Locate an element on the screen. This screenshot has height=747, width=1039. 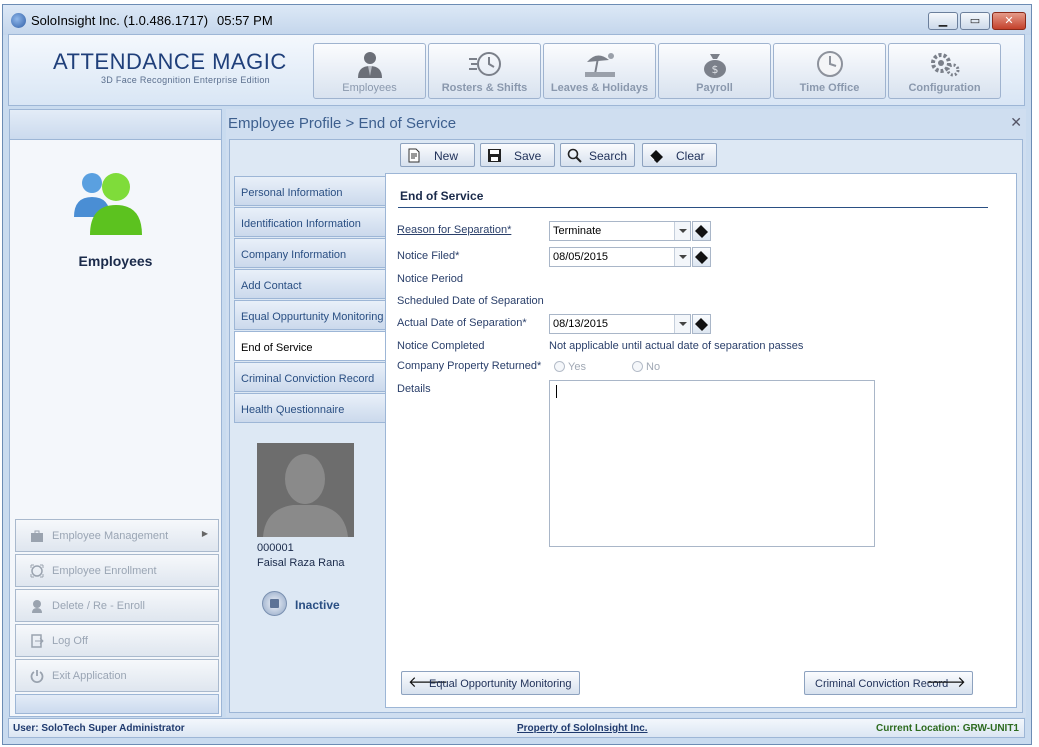
clear-button: Clear is located at coordinates (679, 155).